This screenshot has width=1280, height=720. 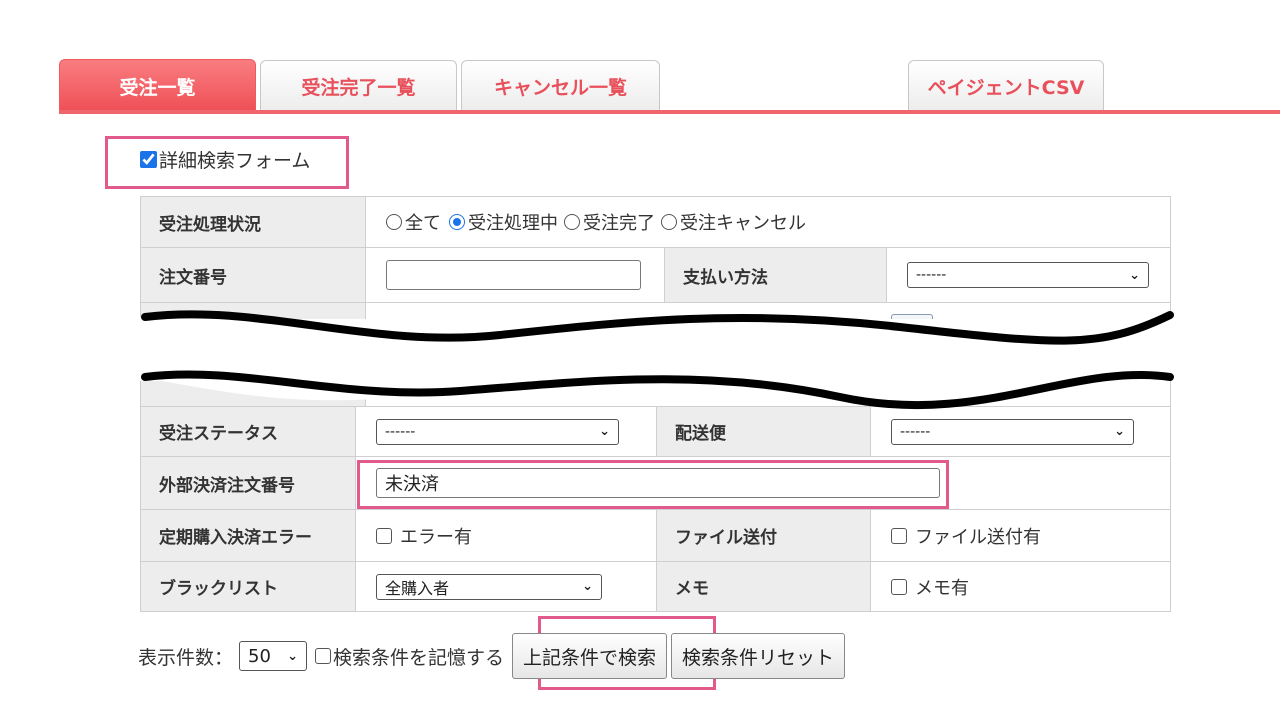 What do you see at coordinates (590, 656) in the screenshot?
I see `search-button: 上記条件で検索` at bounding box center [590, 656].